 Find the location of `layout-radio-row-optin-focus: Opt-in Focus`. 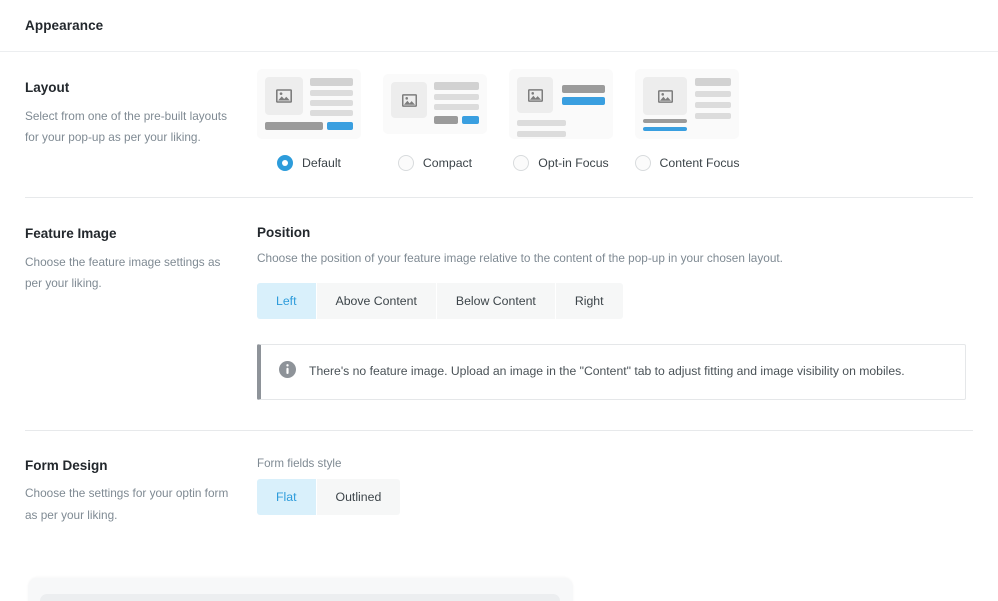

layout-radio-row-optin-focus: Opt-in Focus is located at coordinates (561, 163).